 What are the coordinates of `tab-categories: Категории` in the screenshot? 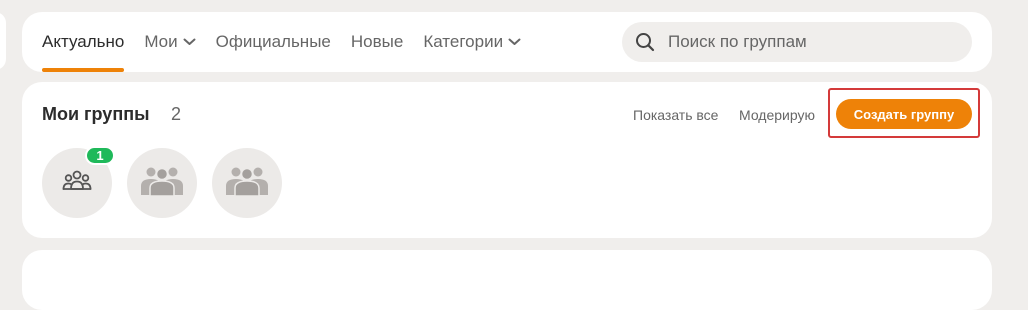 It's located at (472, 42).